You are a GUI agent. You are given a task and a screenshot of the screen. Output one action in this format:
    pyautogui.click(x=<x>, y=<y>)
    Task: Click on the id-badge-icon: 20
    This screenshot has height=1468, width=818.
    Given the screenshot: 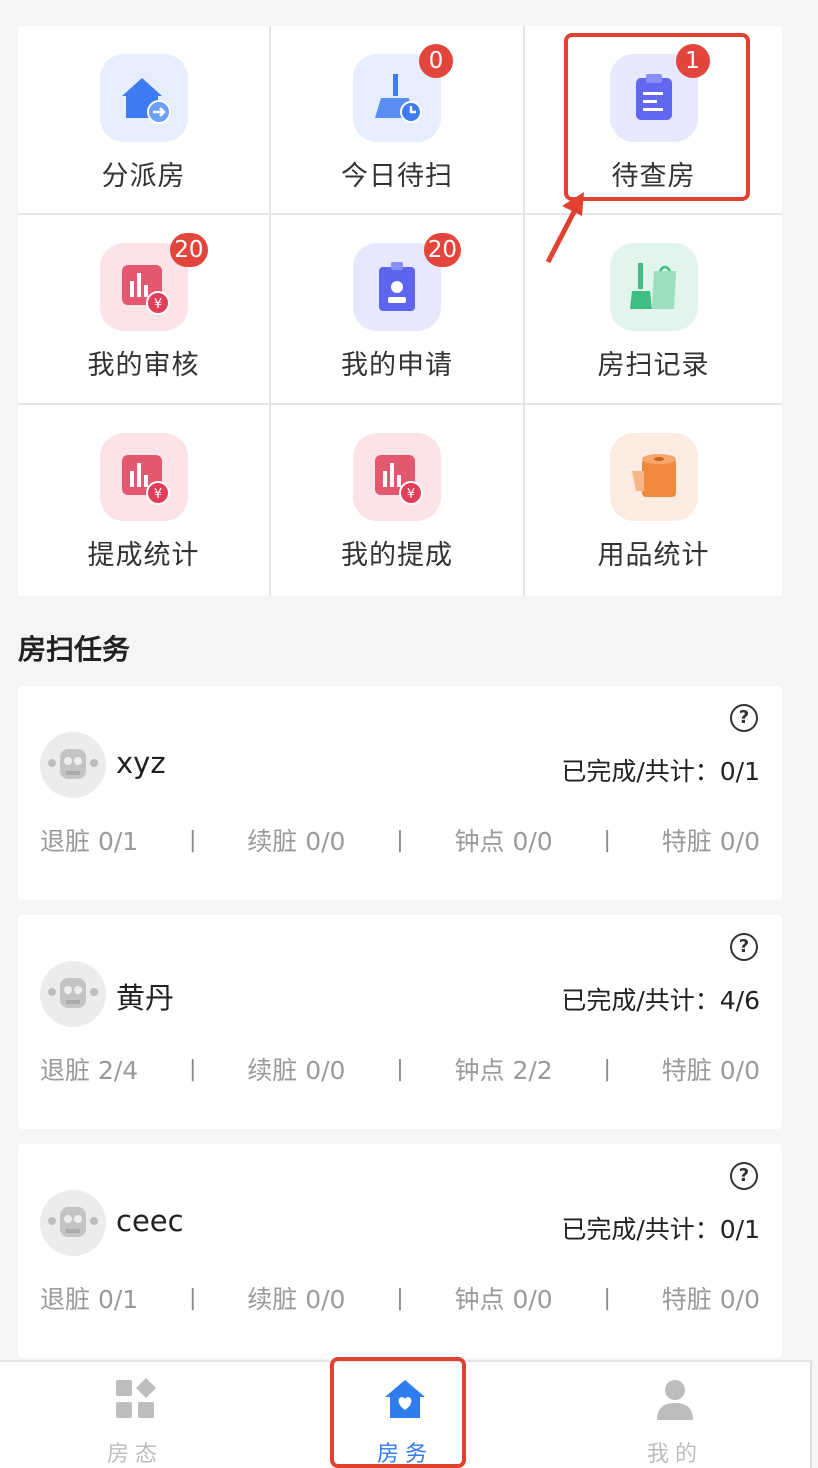 What is the action you would take?
    pyautogui.click(x=407, y=282)
    